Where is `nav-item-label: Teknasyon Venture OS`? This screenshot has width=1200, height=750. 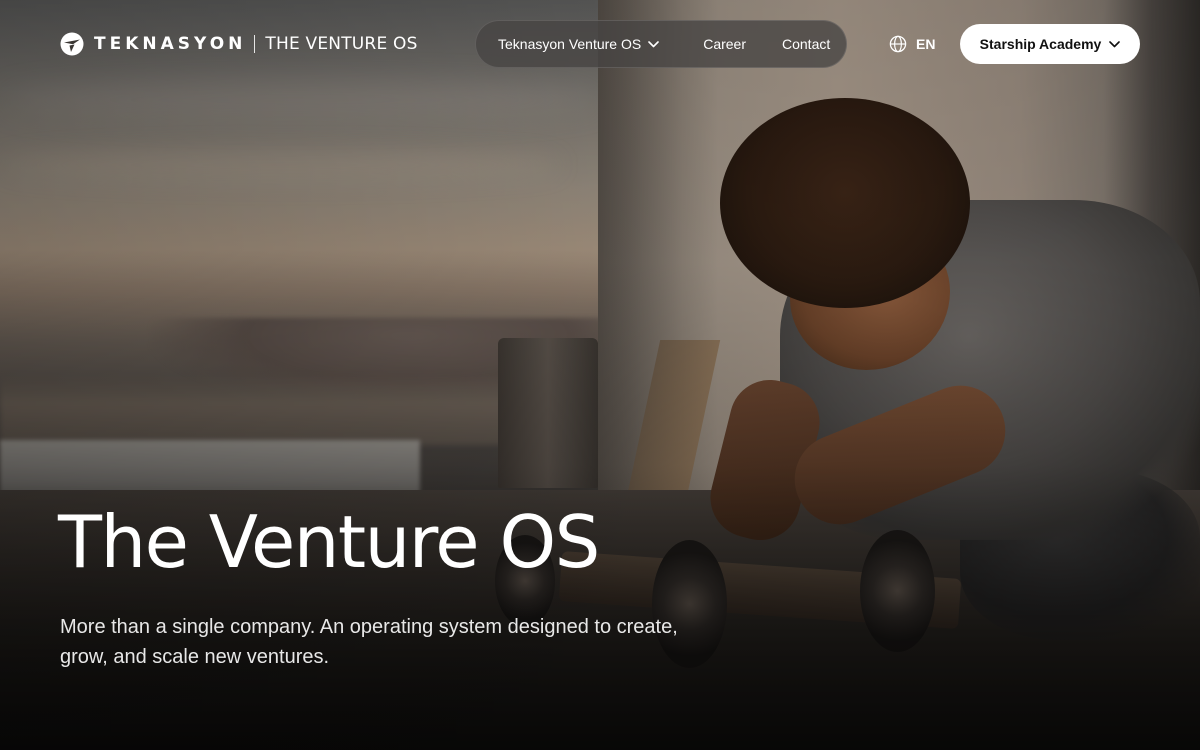 nav-item-label: Teknasyon Venture OS is located at coordinates (570, 44).